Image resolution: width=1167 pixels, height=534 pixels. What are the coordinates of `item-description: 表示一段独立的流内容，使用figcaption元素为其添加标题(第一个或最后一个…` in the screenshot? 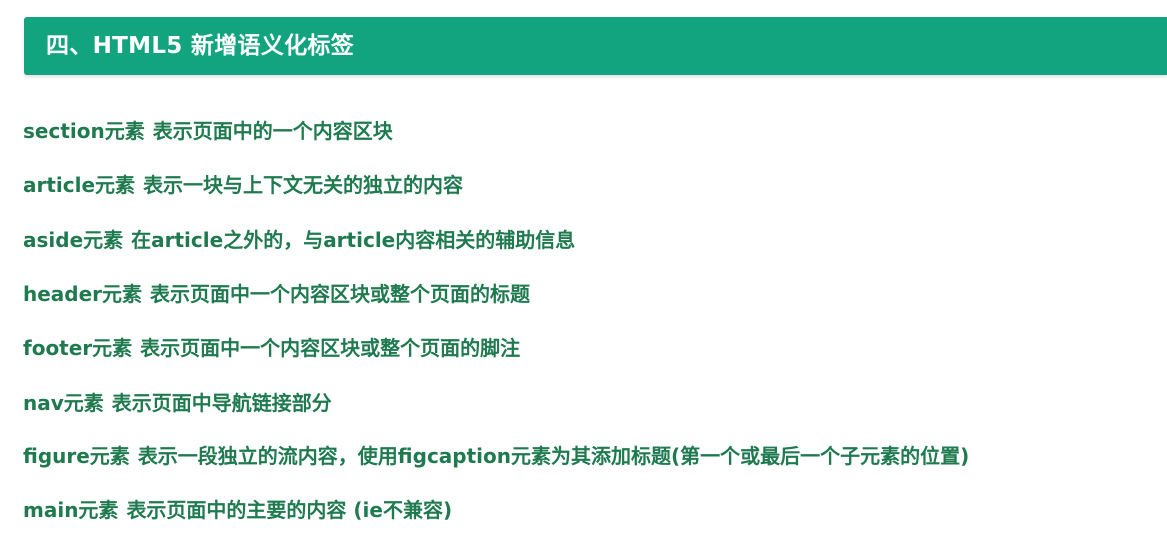 It's located at (553, 456).